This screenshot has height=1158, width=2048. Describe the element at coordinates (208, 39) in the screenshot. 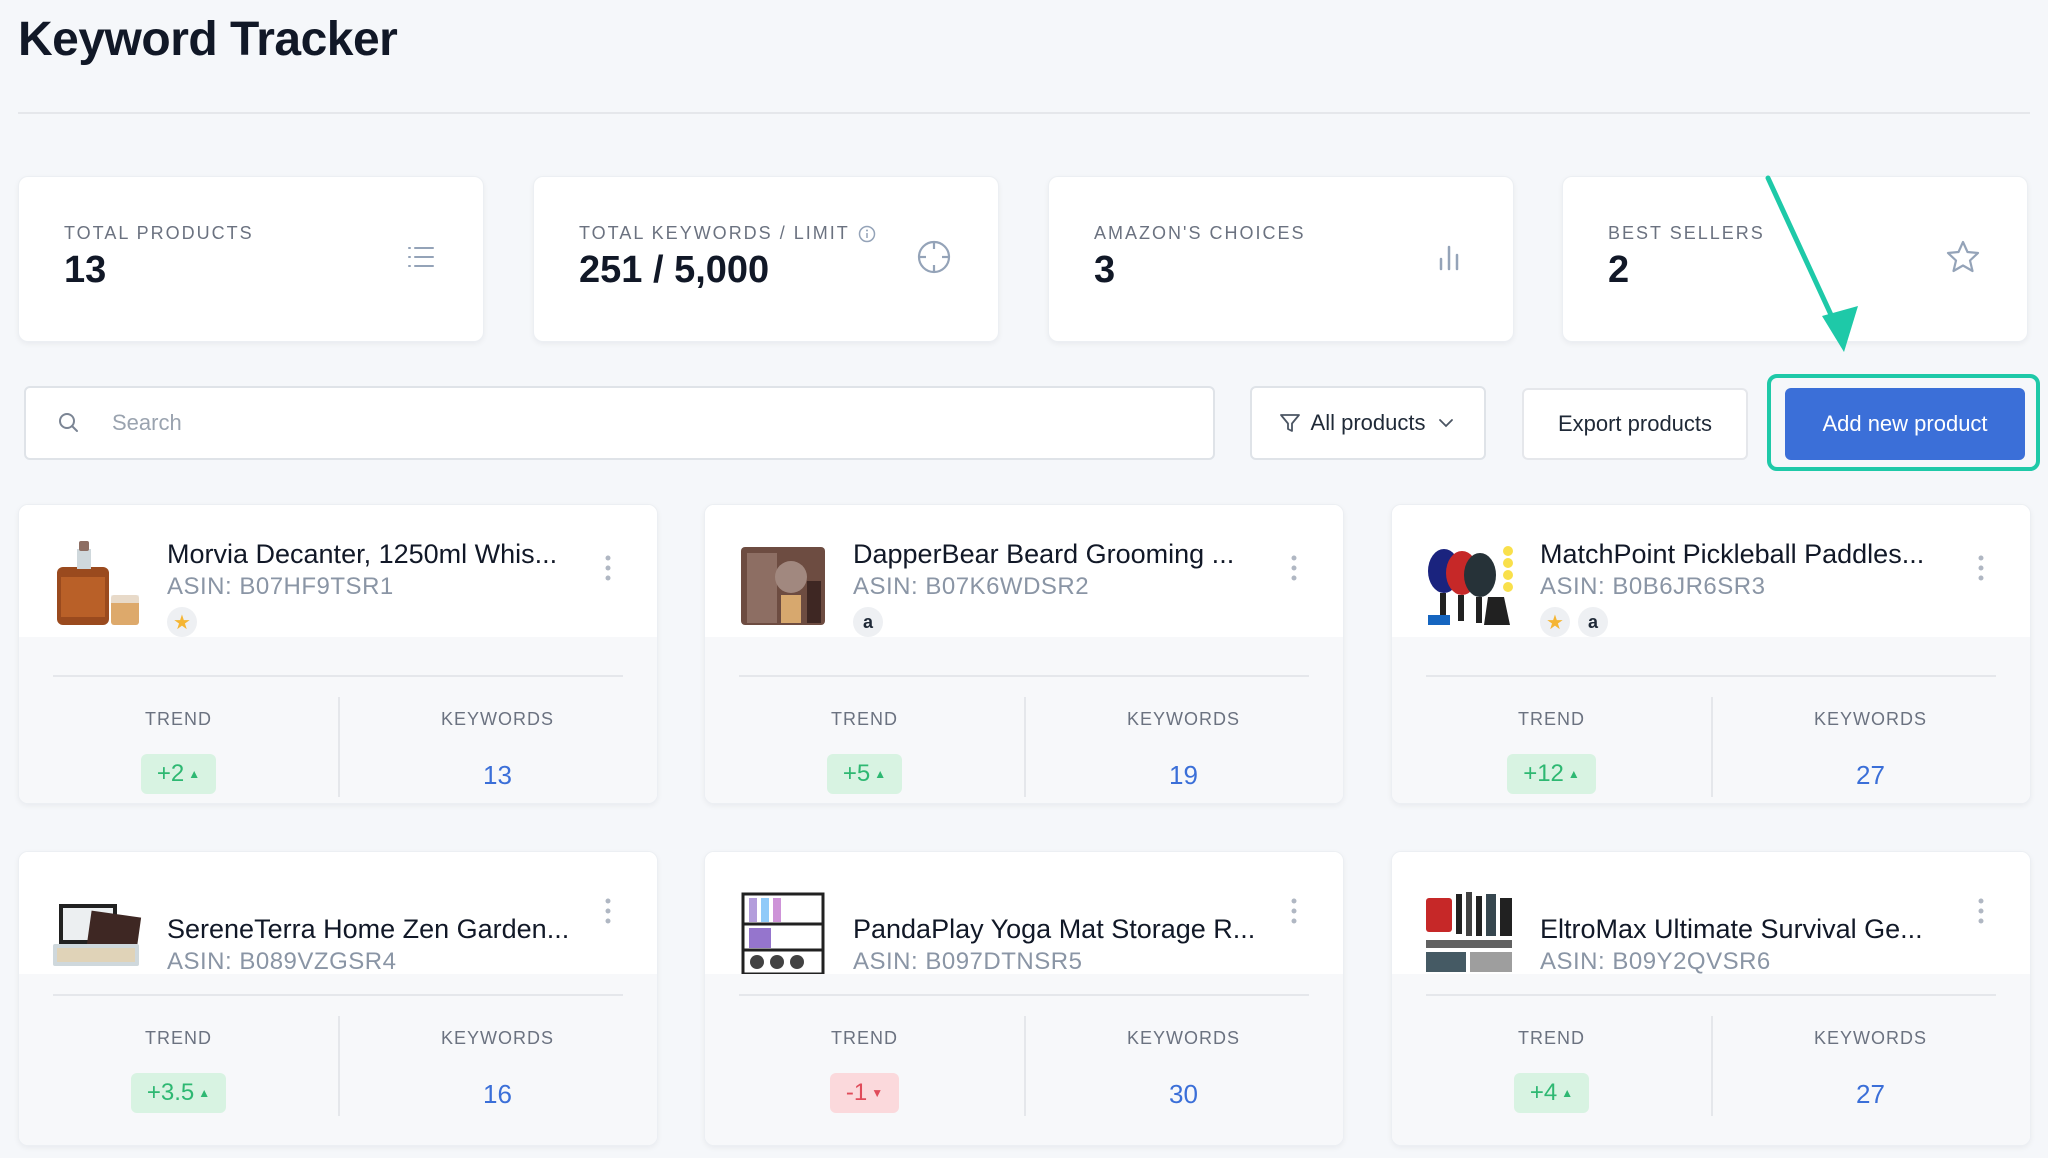

I see `page-title: Keyword Tracker` at that location.